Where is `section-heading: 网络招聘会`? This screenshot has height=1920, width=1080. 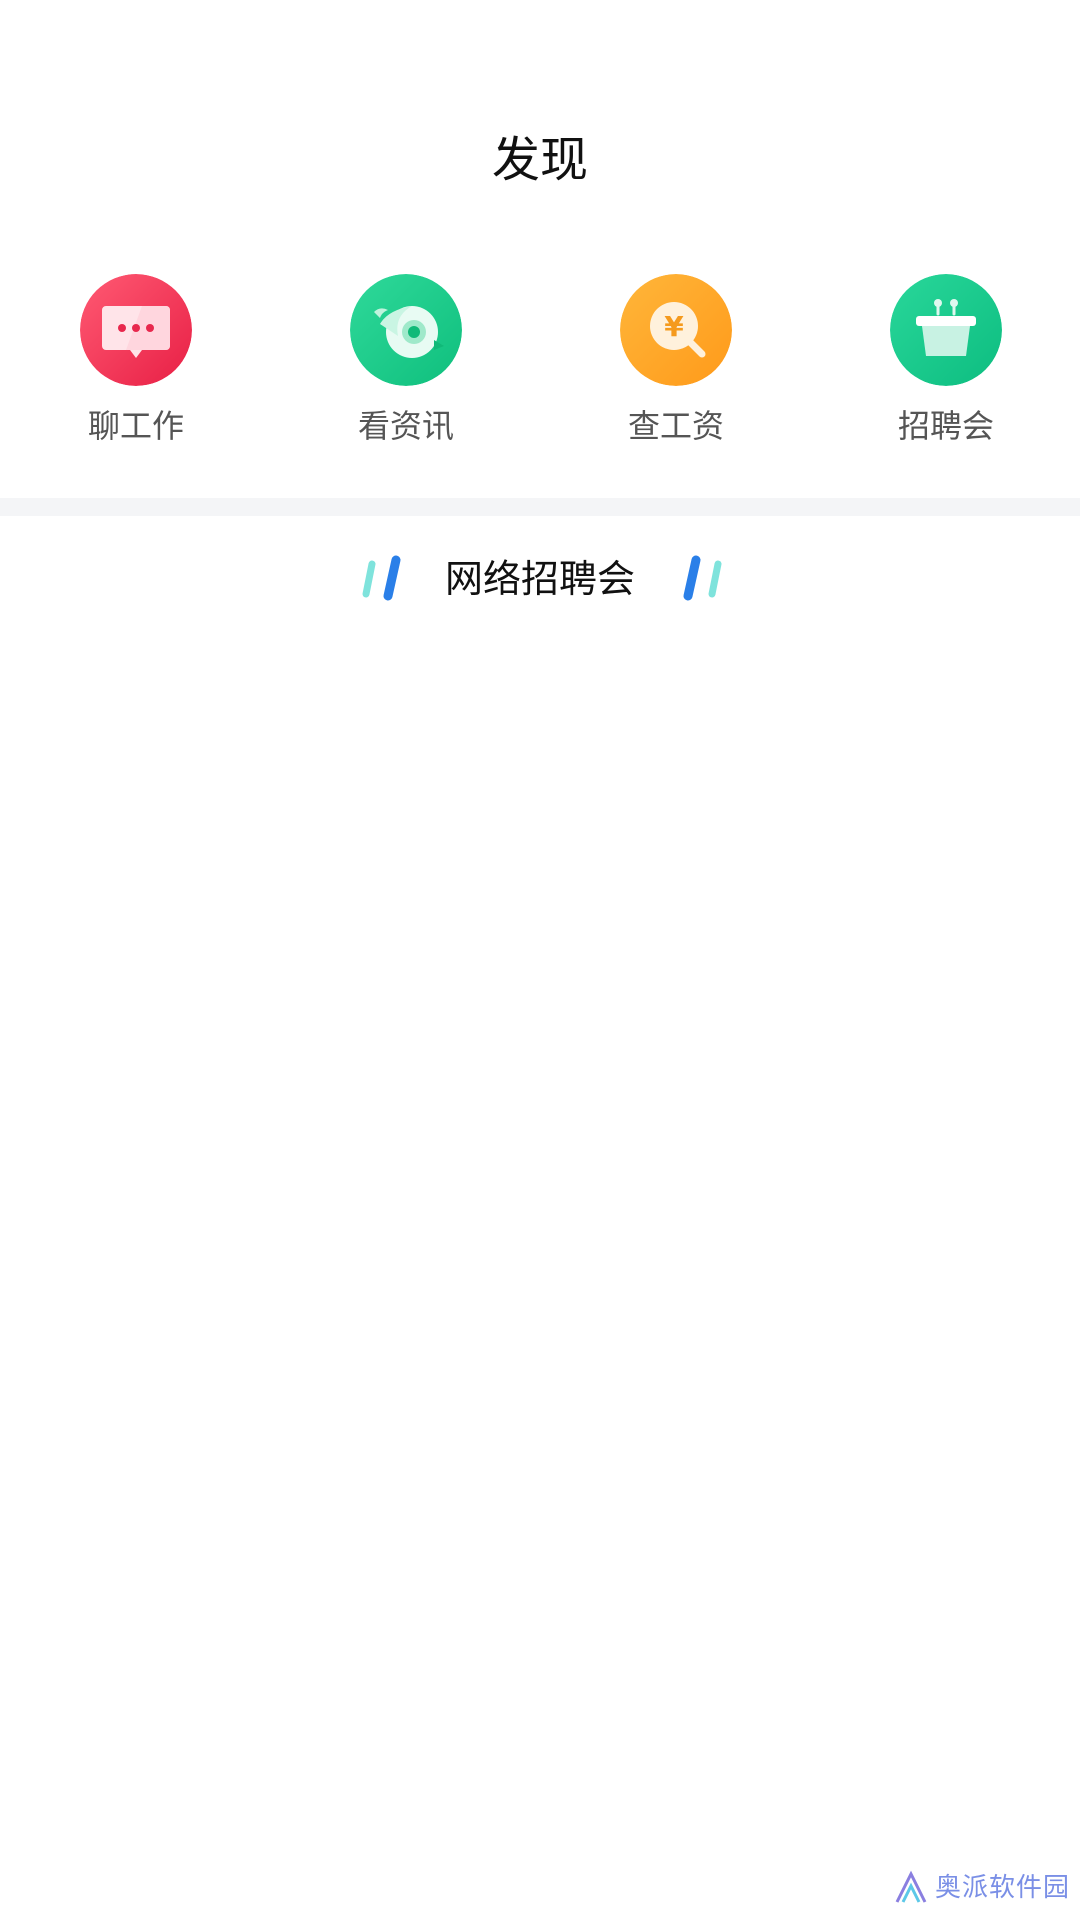 section-heading: 网络招聘会 is located at coordinates (540, 579).